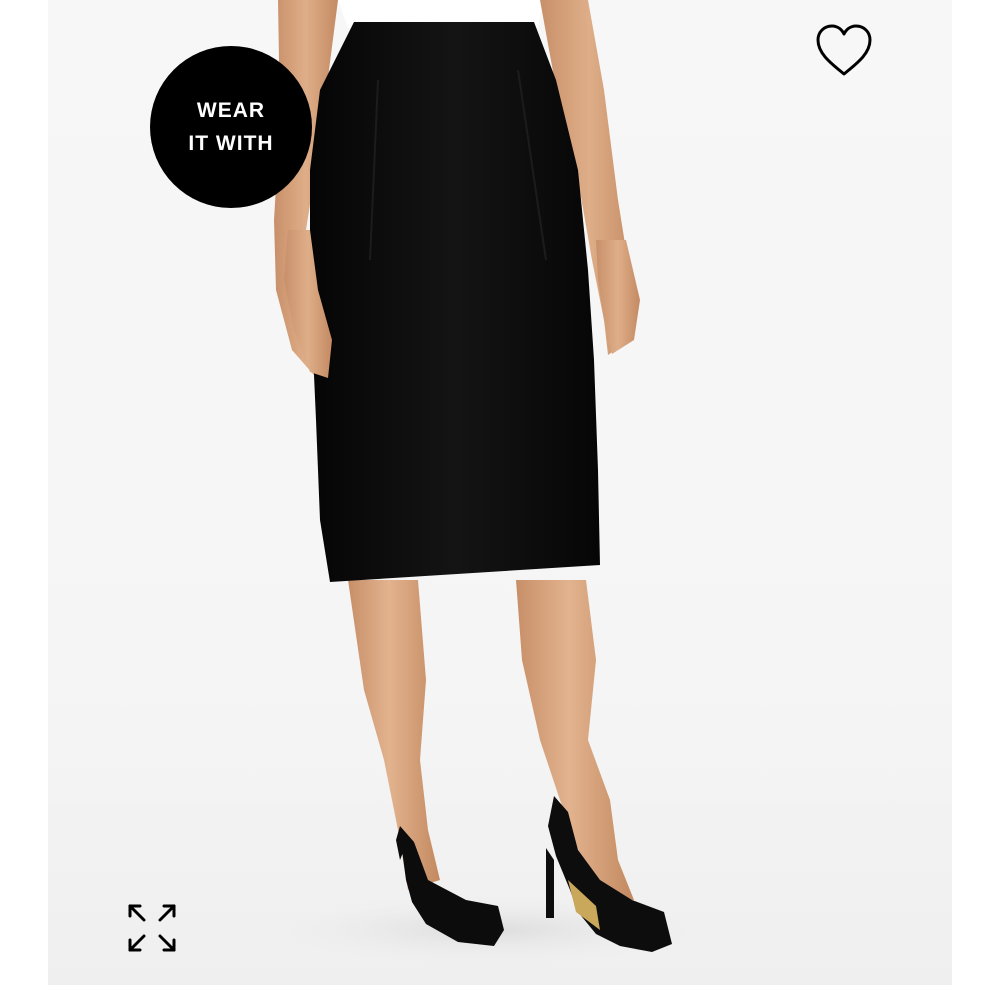 Image resolution: width=1000 pixels, height=1000 pixels. I want to click on badge-line-1: WEAR, so click(231, 110).